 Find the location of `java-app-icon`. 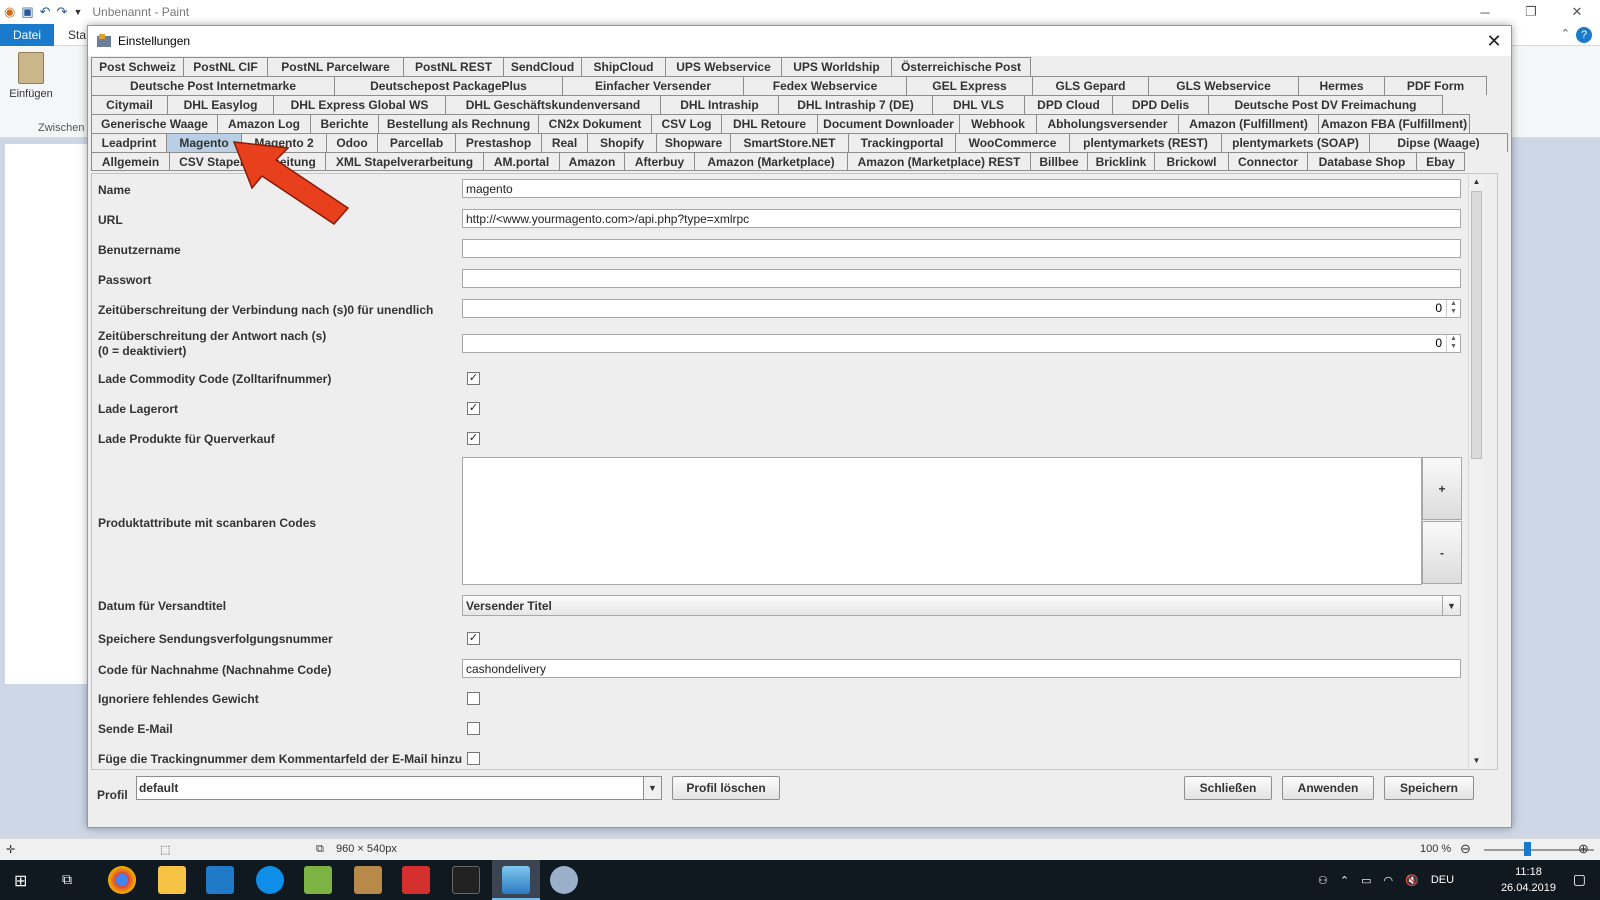

java-app-icon is located at coordinates (564, 880).